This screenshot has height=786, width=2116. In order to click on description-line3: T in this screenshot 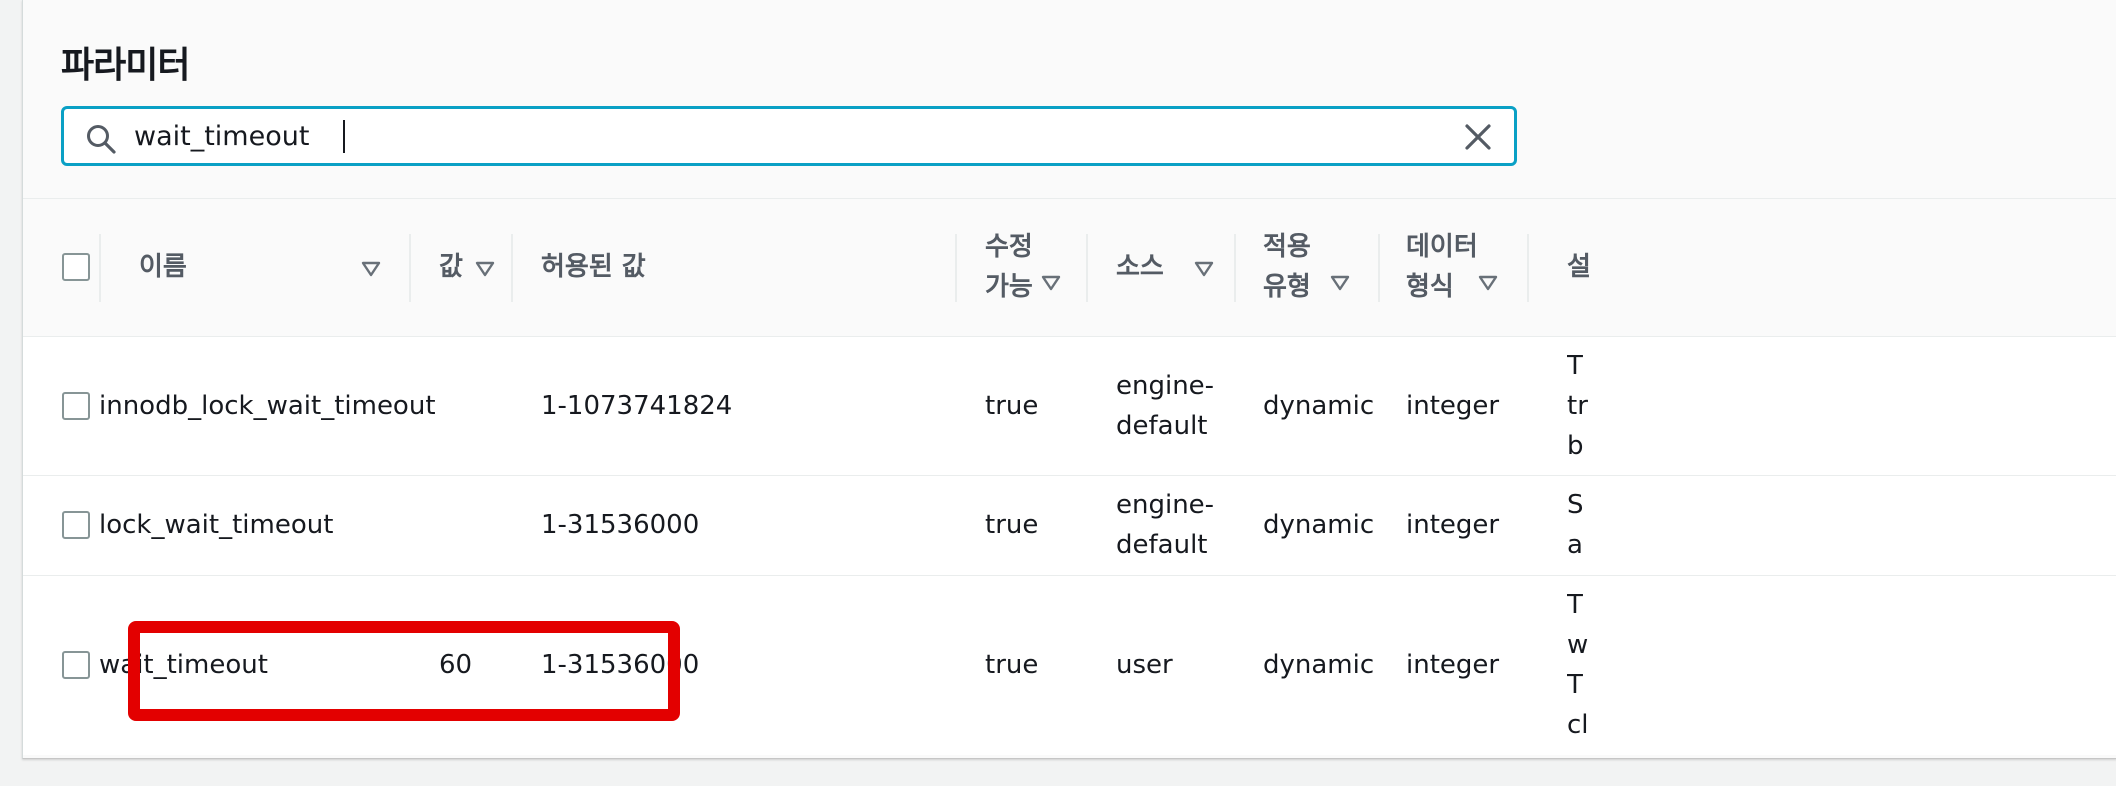, I will do `click(1575, 685)`.